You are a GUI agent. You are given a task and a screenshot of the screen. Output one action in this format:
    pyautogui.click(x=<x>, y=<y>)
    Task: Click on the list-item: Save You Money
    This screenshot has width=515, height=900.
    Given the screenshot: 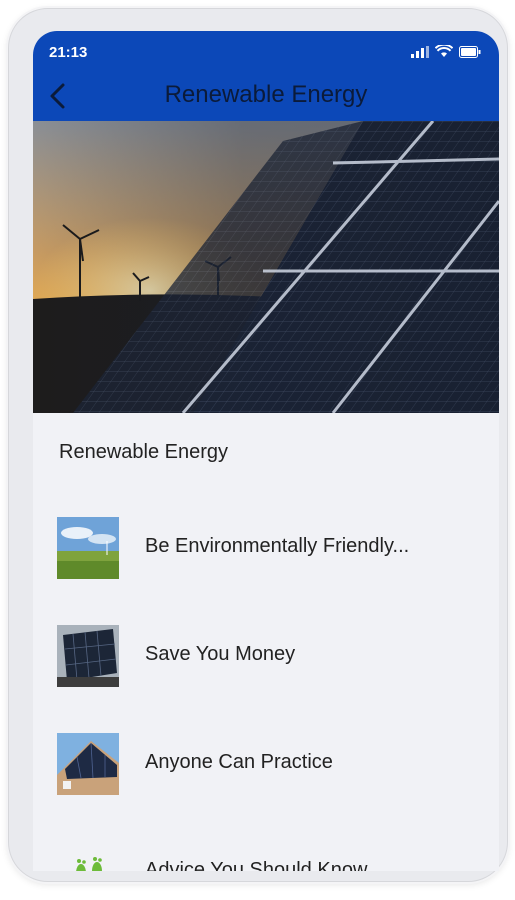 What is the action you would take?
    pyautogui.click(x=266, y=655)
    